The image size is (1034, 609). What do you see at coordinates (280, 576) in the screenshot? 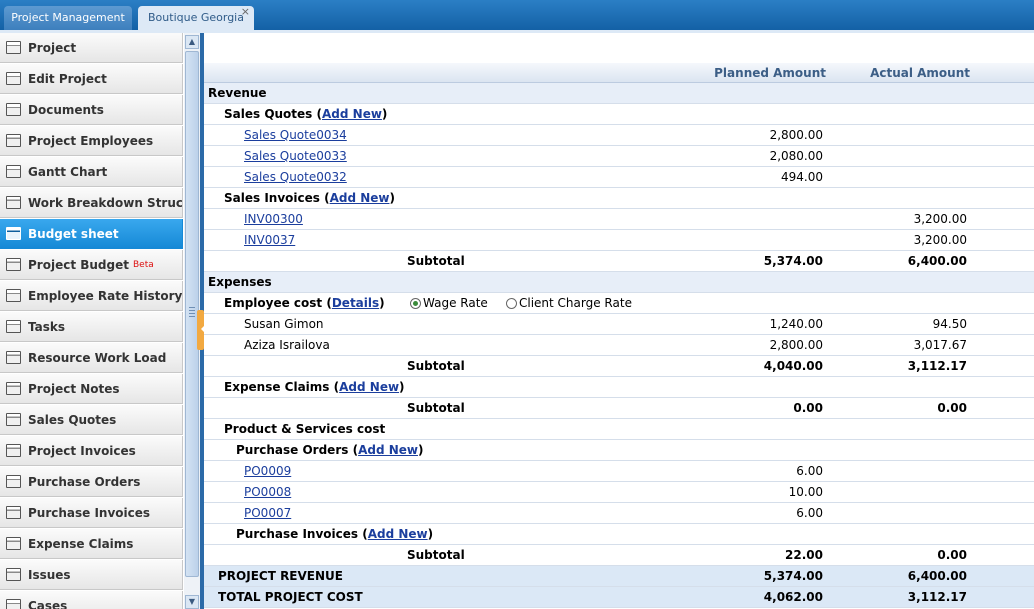
I see `total-label: PROJECT REVENUE` at bounding box center [280, 576].